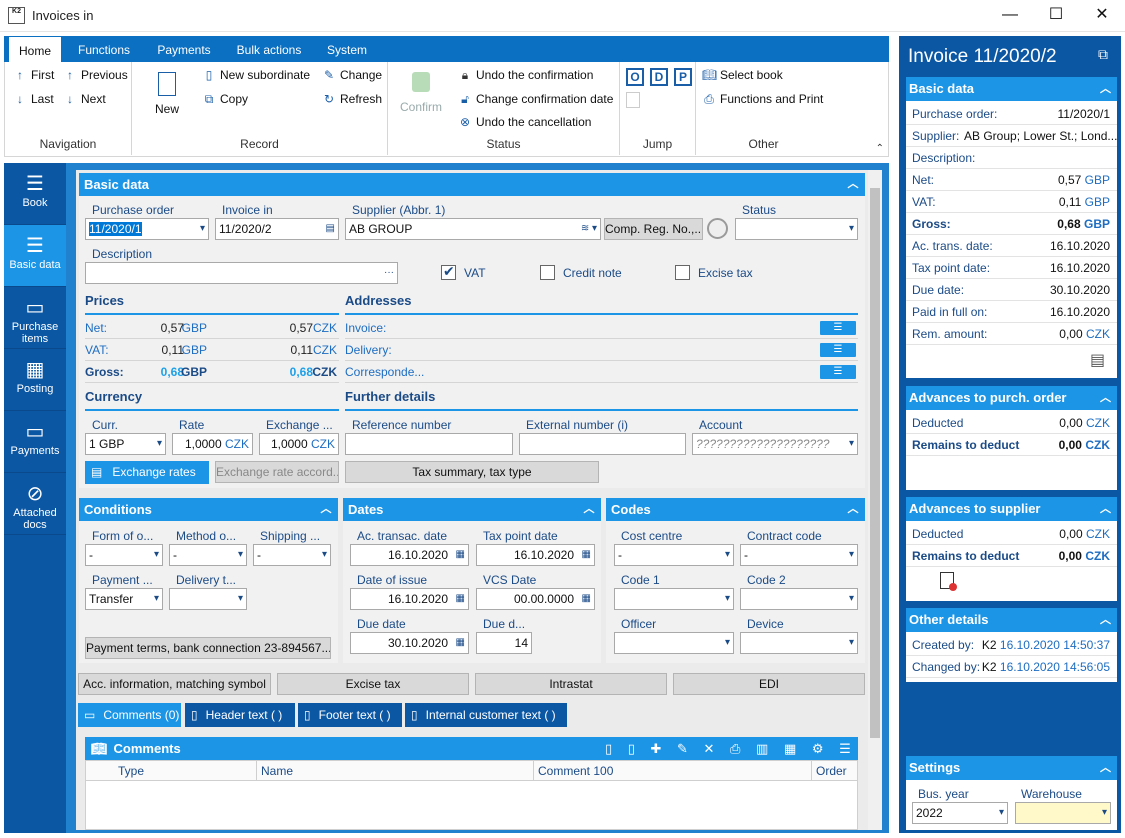  Describe the element at coordinates (799, 599) in the screenshot. I see `code2-select: ▾` at that location.